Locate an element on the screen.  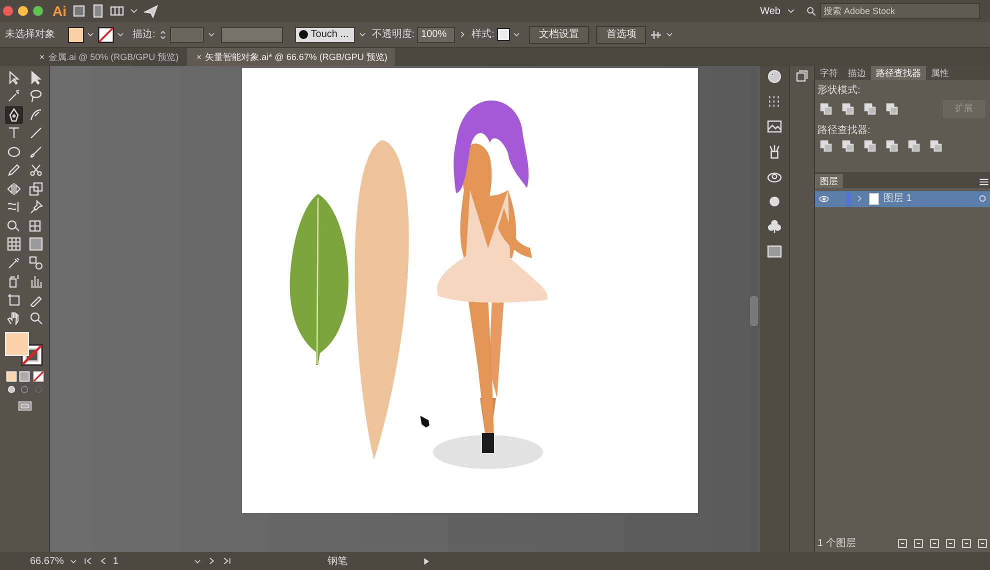
scale-tool-button is located at coordinates (35, 189).